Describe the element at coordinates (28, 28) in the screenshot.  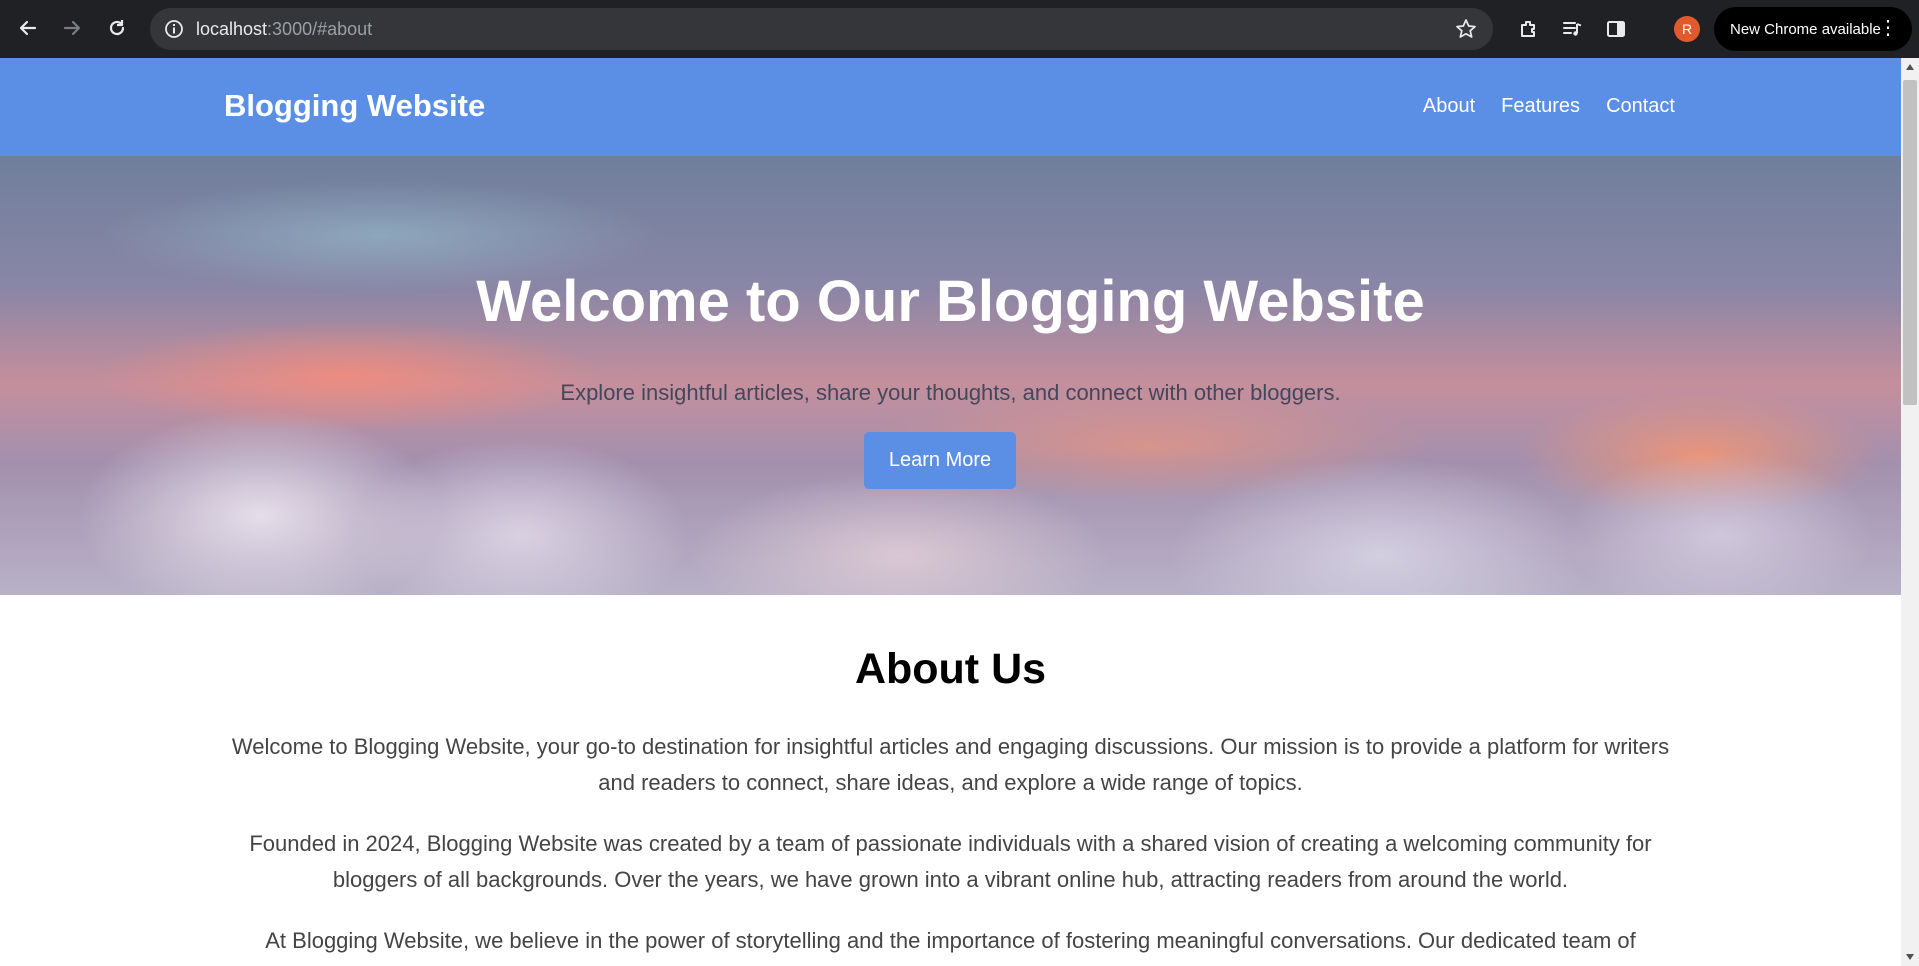
I see `back-arrow-icon` at that location.